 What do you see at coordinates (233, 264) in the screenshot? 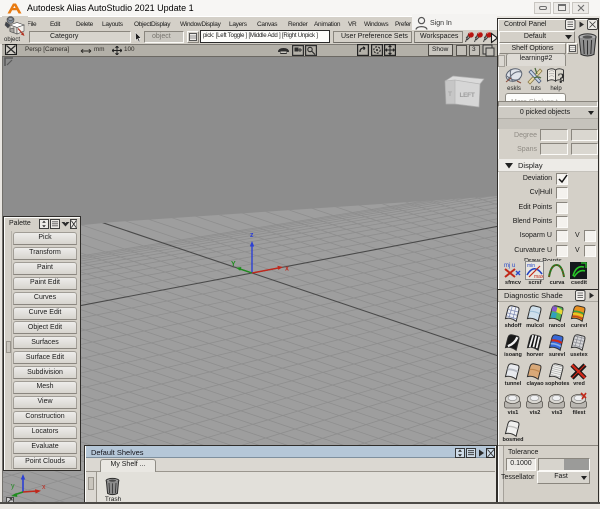
I see `svg-text: Y` at bounding box center [233, 264].